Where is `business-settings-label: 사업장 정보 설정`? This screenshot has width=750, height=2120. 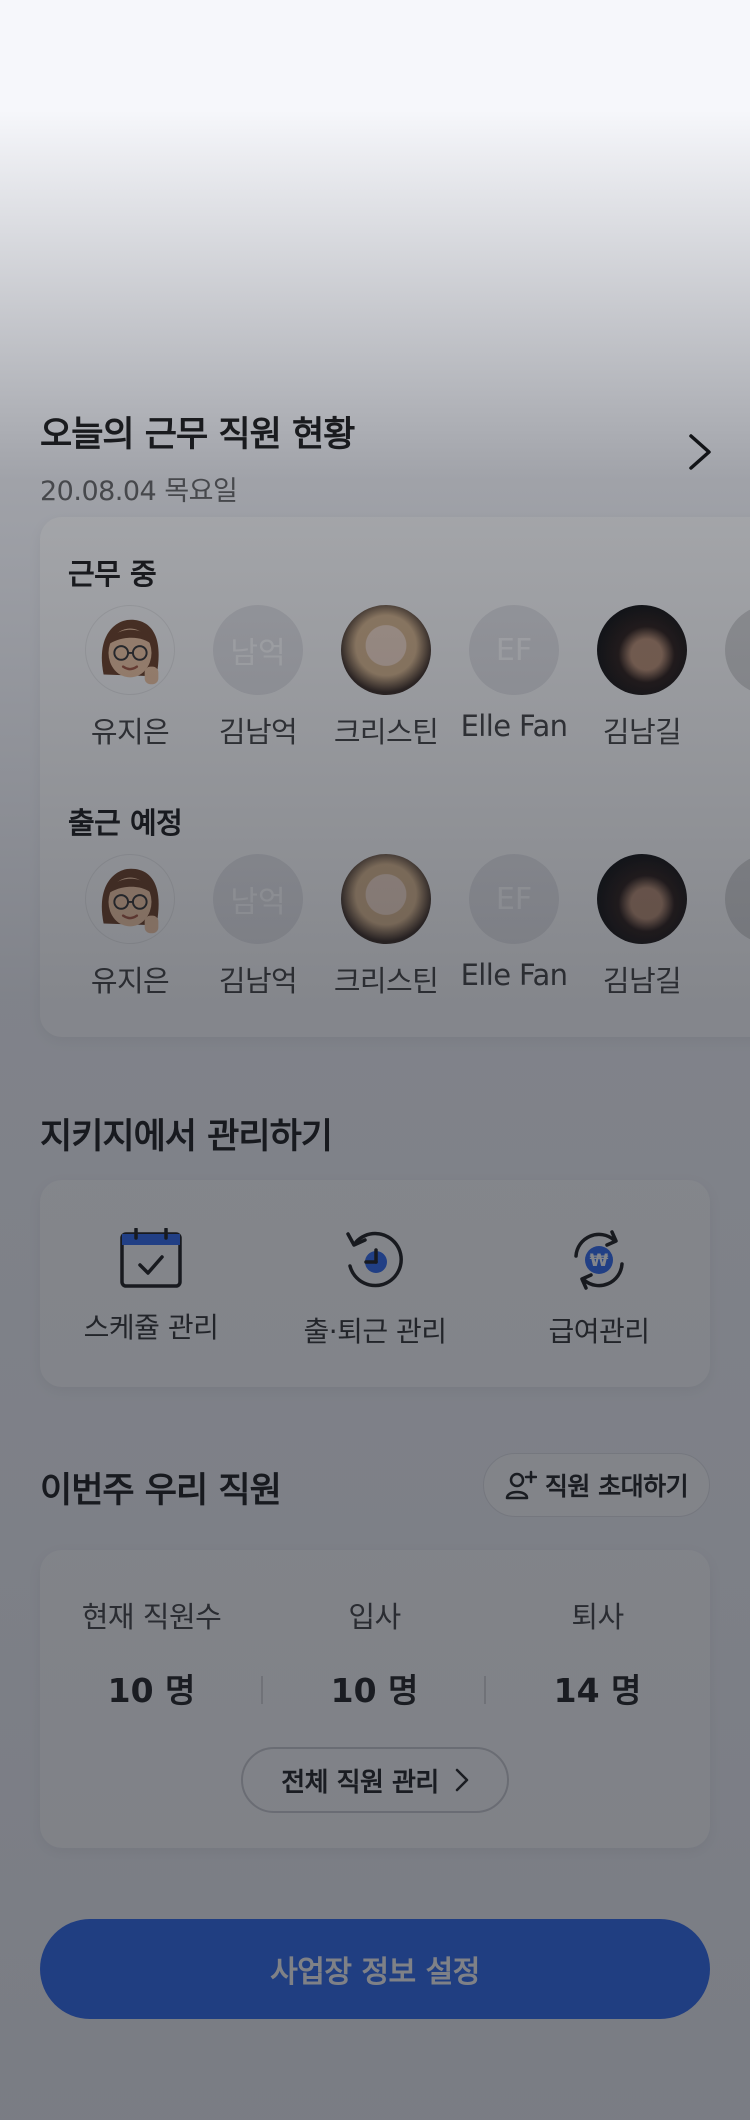 business-settings-label: 사업장 정보 설정 is located at coordinates (375, 1972).